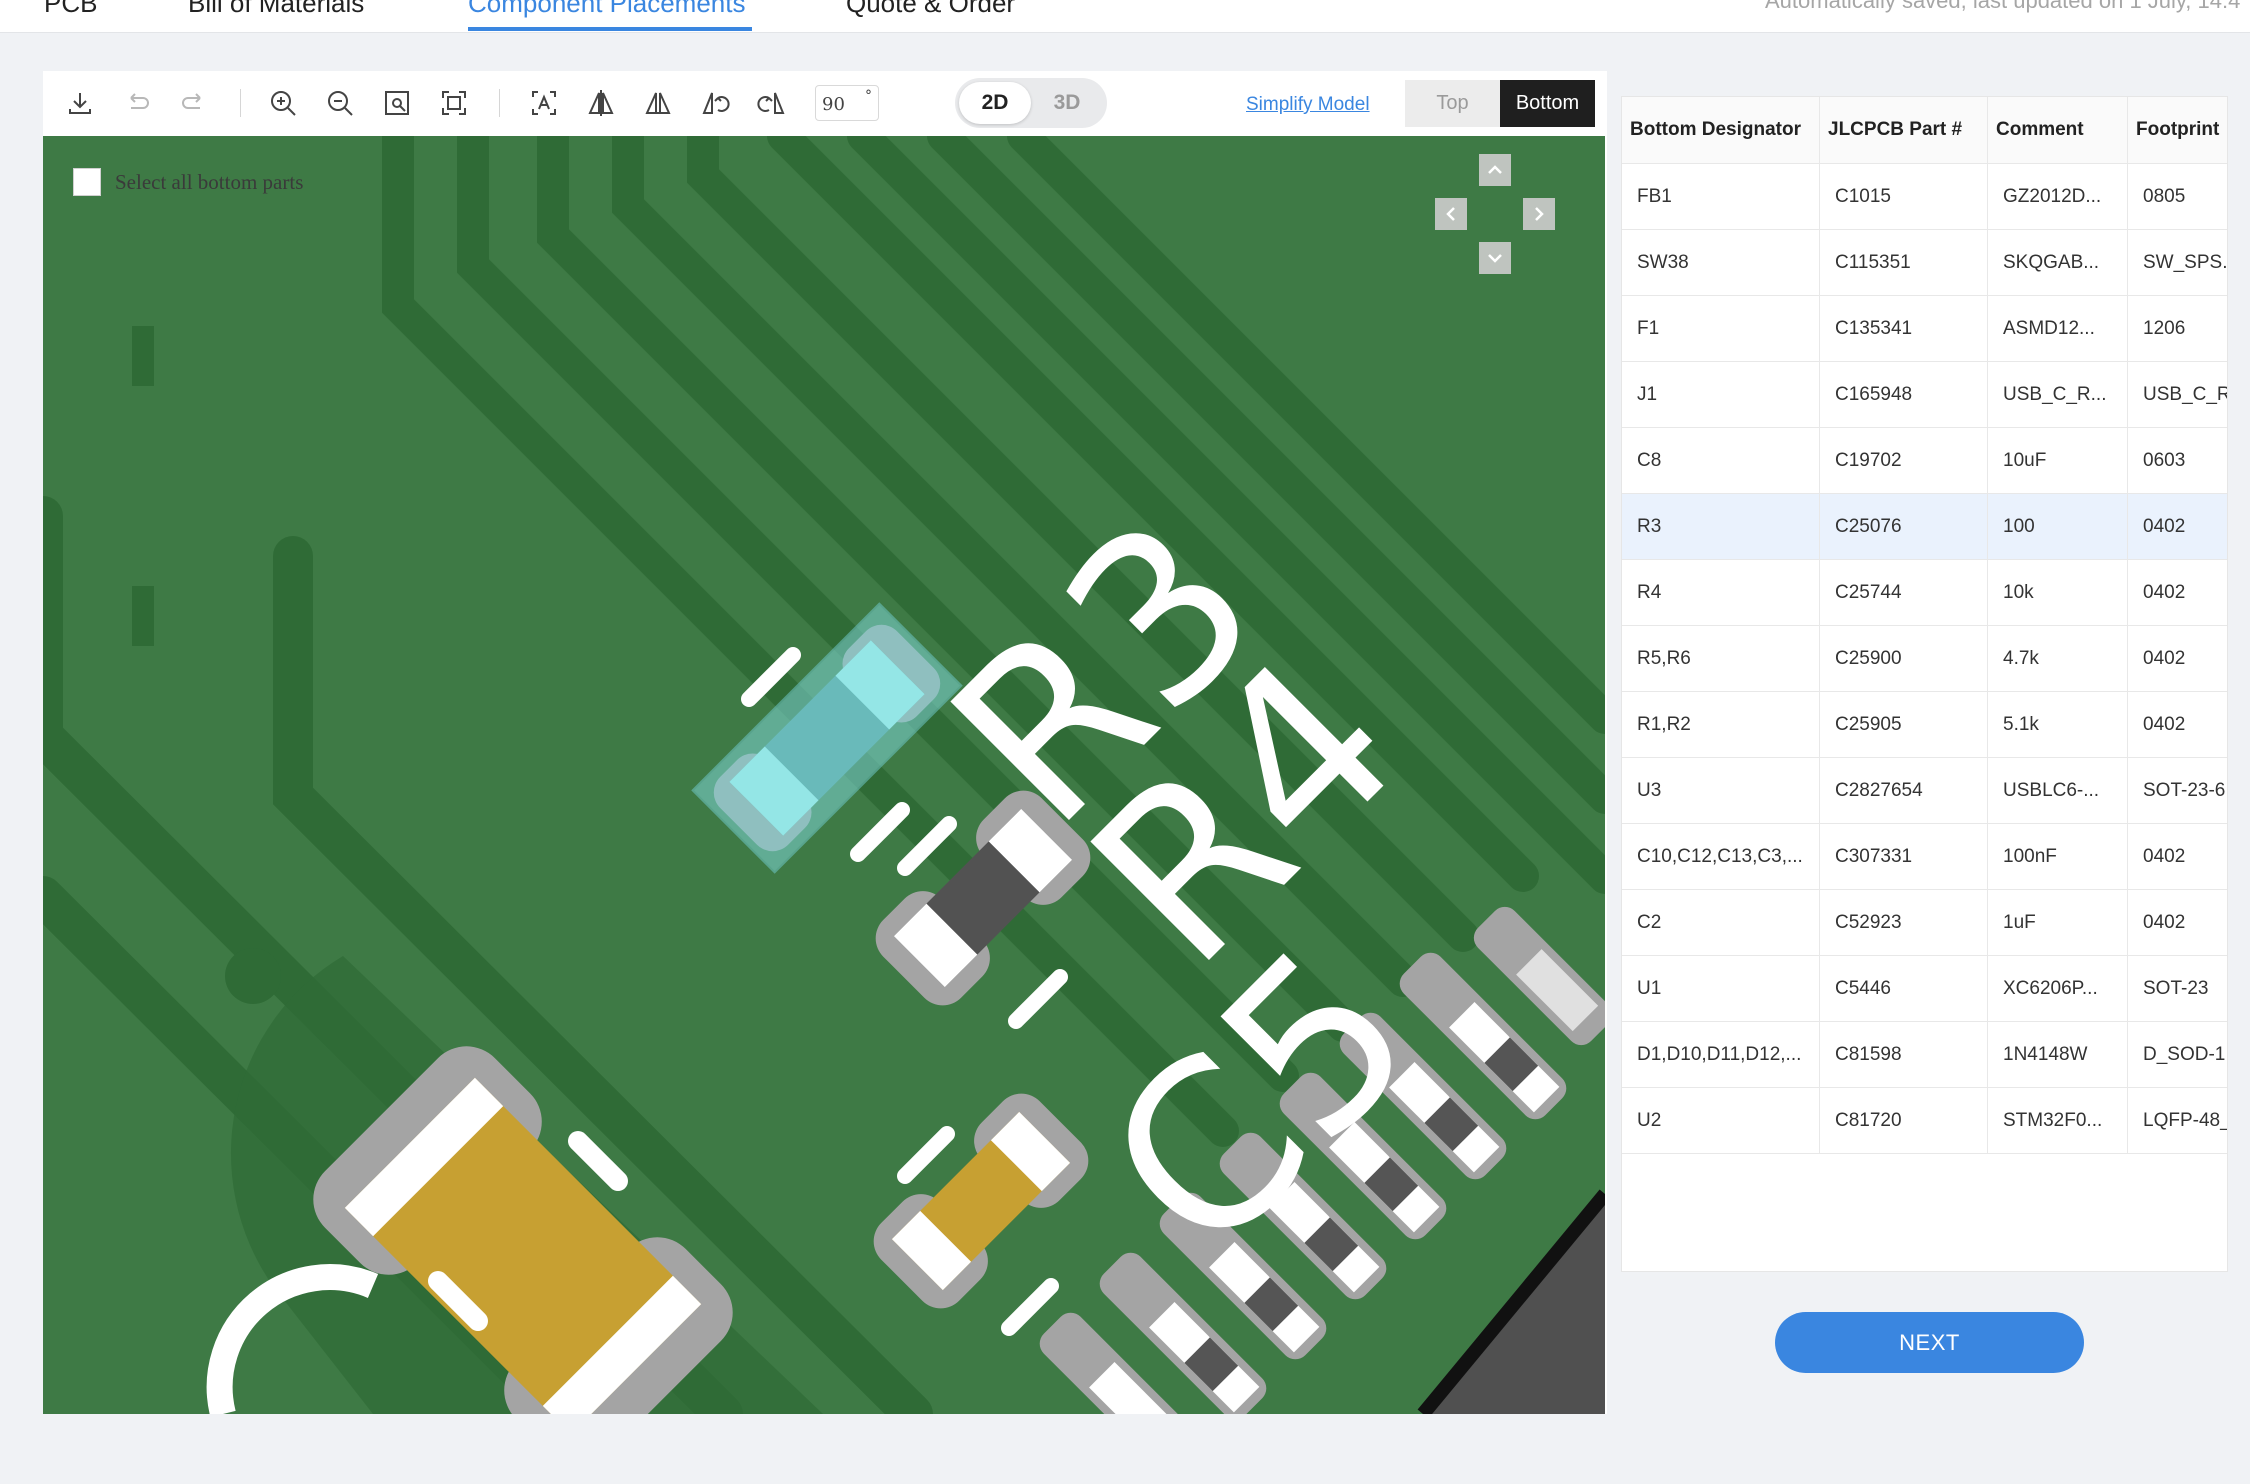 The height and width of the screenshot is (1484, 2250). I want to click on footprint-cell: SOT-23, so click(2177, 988).